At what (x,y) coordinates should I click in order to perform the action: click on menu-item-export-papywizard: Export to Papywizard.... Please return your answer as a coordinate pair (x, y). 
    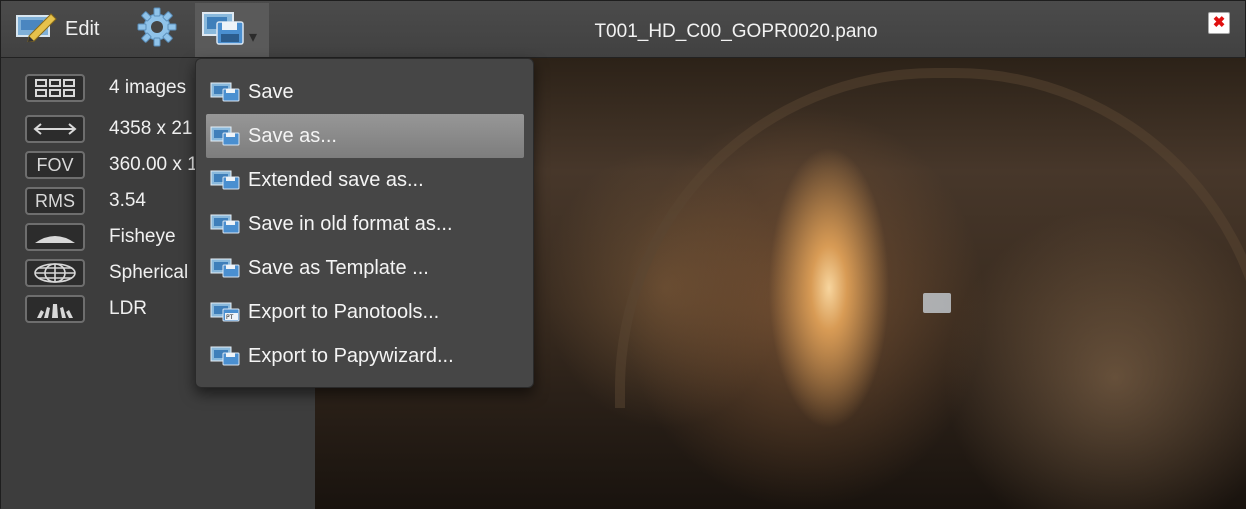
    Looking at the image, I should click on (365, 356).